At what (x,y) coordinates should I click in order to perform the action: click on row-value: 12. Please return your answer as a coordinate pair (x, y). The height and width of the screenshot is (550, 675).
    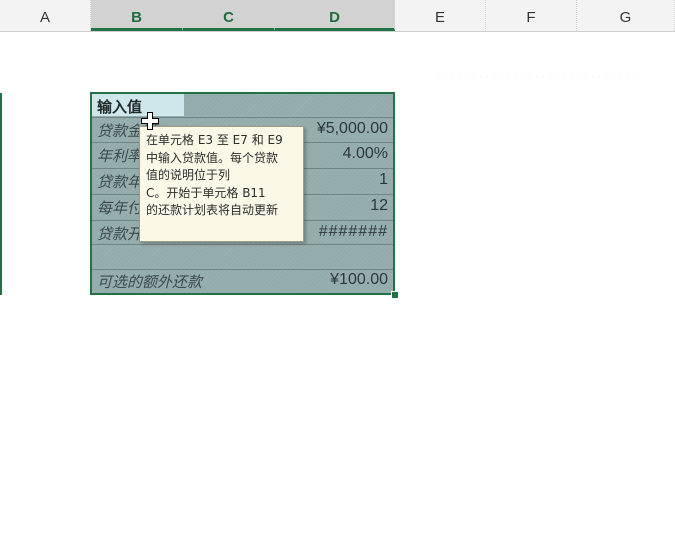
    Looking at the image, I should click on (379, 205).